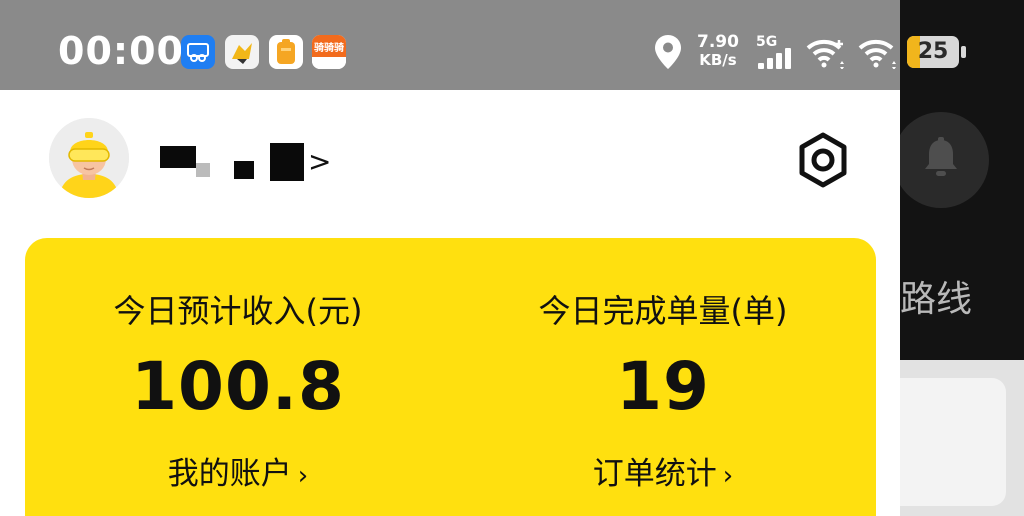 The image size is (1024, 516). What do you see at coordinates (121, 51) in the screenshot?
I see `status-time: 00:00` at bounding box center [121, 51].